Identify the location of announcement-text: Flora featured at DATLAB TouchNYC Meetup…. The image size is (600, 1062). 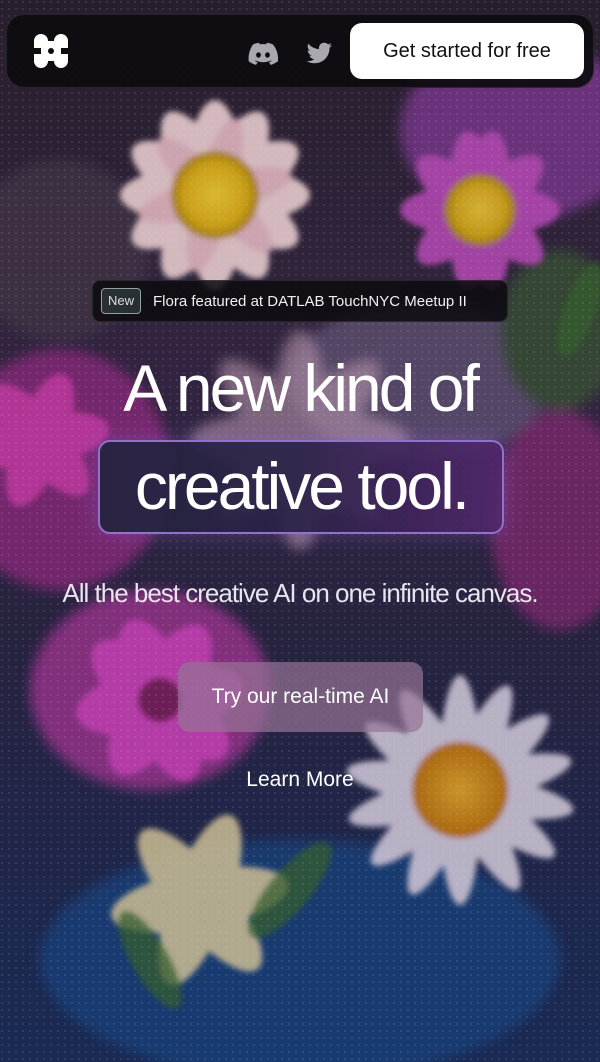
(310, 301).